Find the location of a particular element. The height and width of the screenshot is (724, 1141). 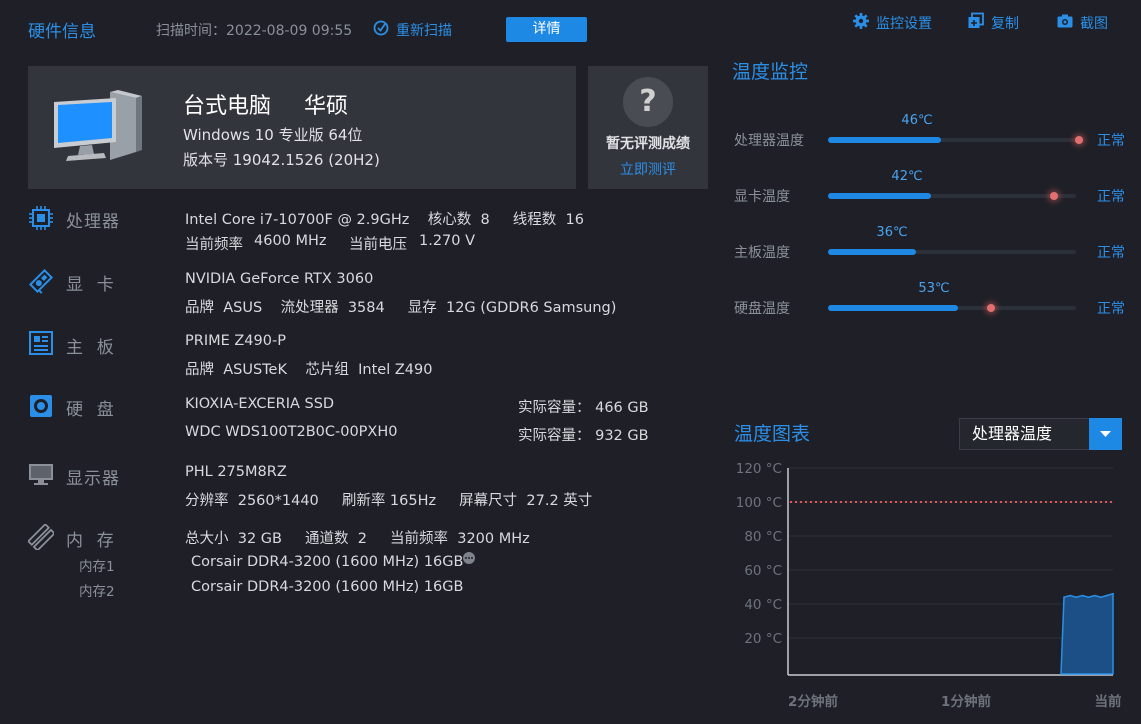

computer-brand: 华硕 is located at coordinates (326, 106).